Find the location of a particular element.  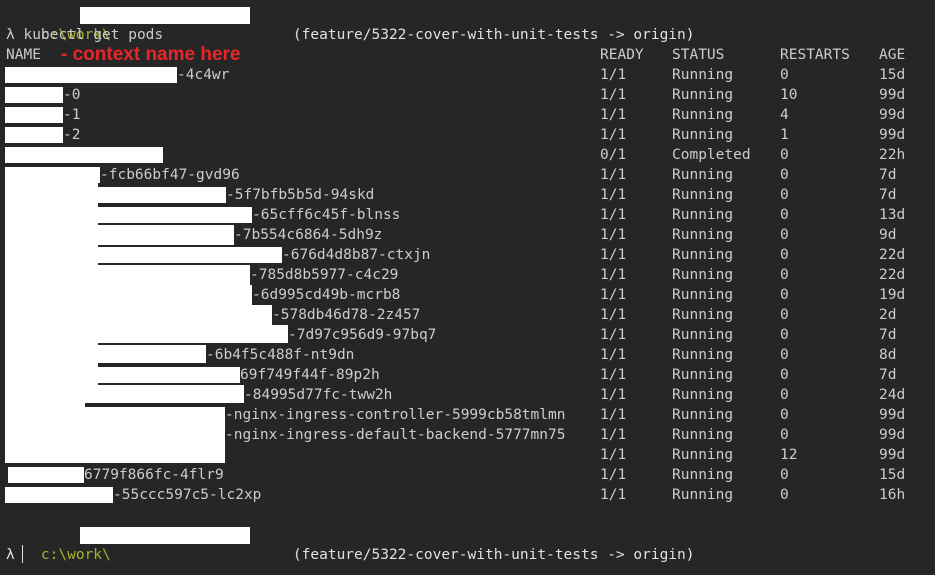

pod-ready: 0/1 is located at coordinates (613, 155).